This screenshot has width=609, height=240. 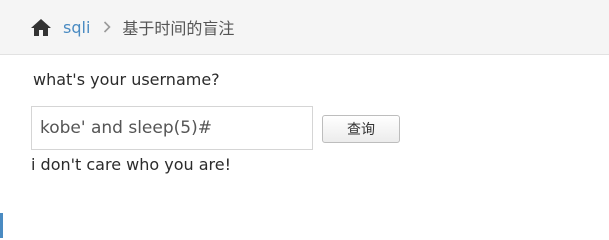 What do you see at coordinates (172, 128) in the screenshot?
I see `username-input` at bounding box center [172, 128].